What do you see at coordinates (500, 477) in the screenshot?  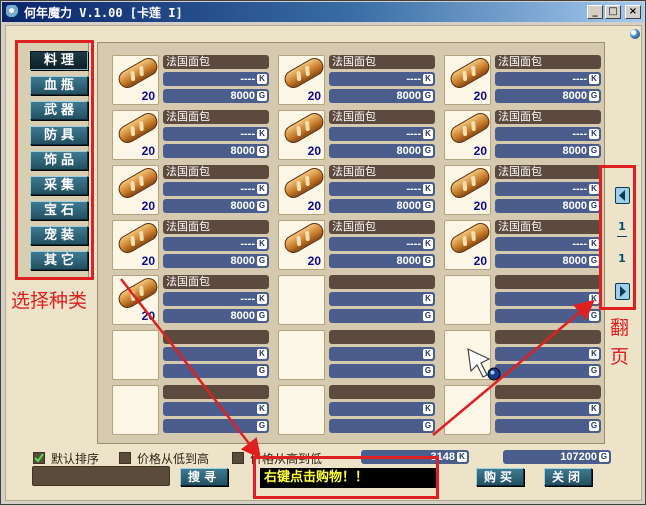 I see `buy-button: 购买` at bounding box center [500, 477].